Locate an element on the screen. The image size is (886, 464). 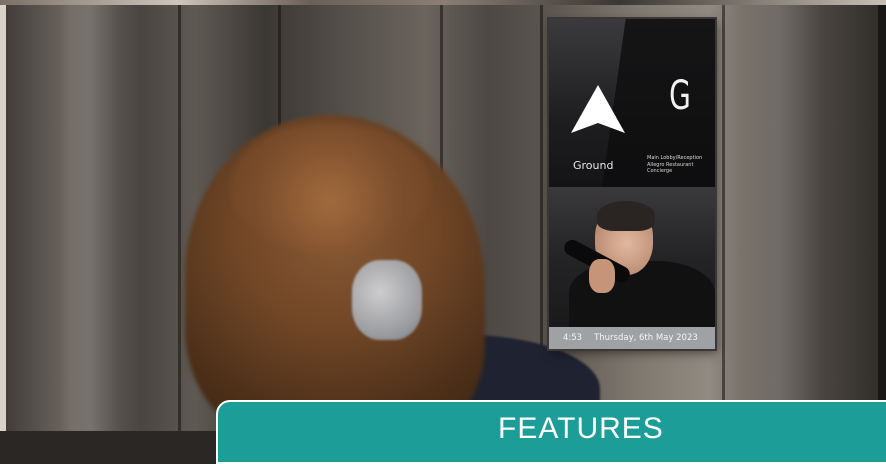
man-hand is located at coordinates (602, 276).